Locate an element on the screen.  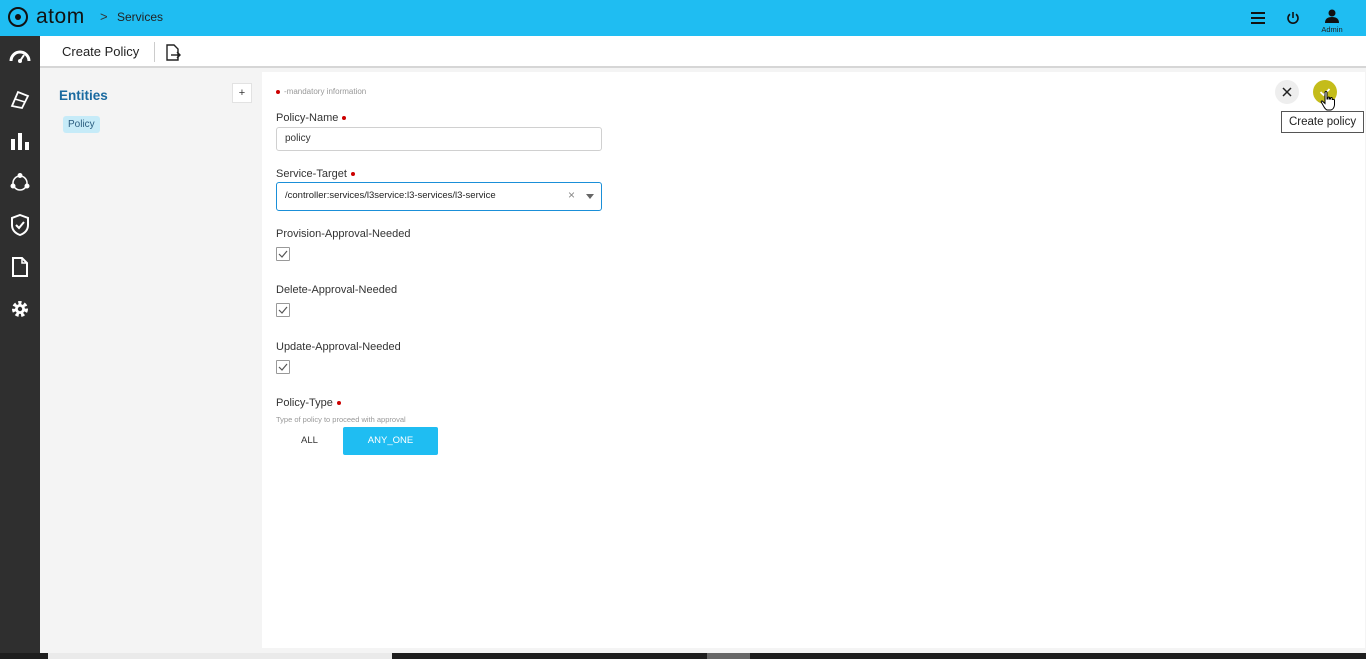
list-icon is located at coordinates (1258, 18).